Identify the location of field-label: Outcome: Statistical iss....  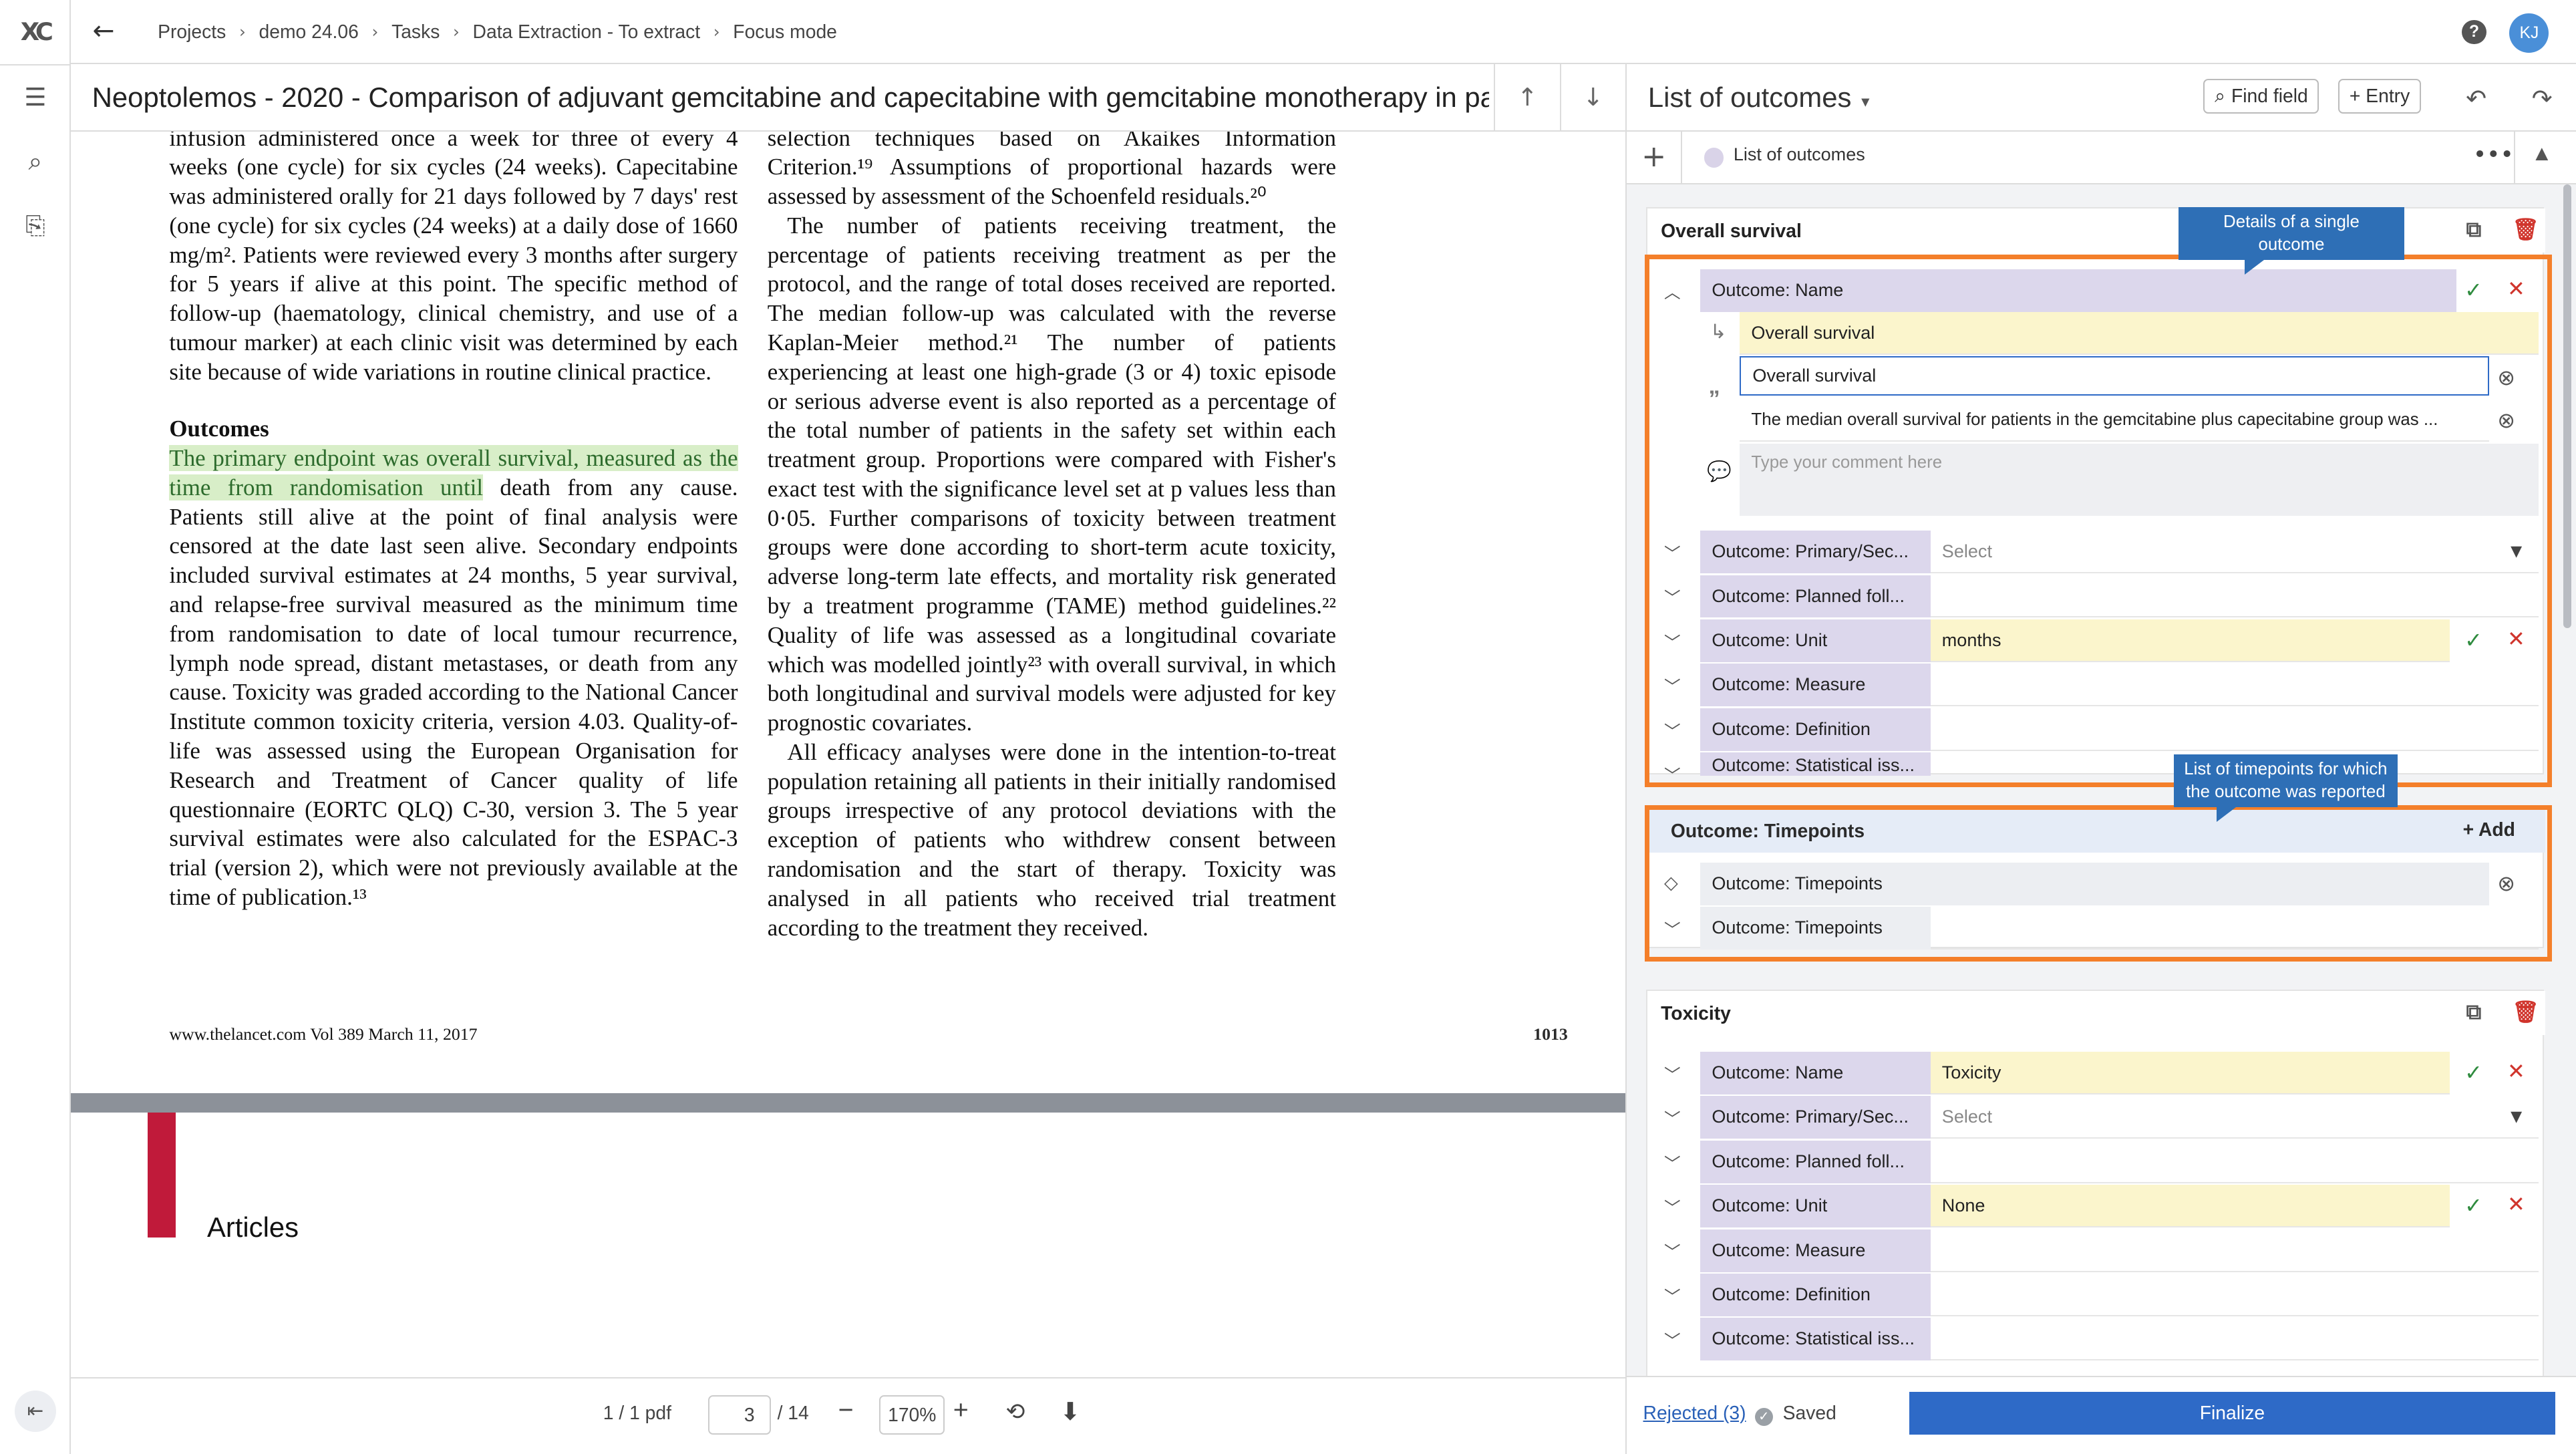
(1815, 1340).